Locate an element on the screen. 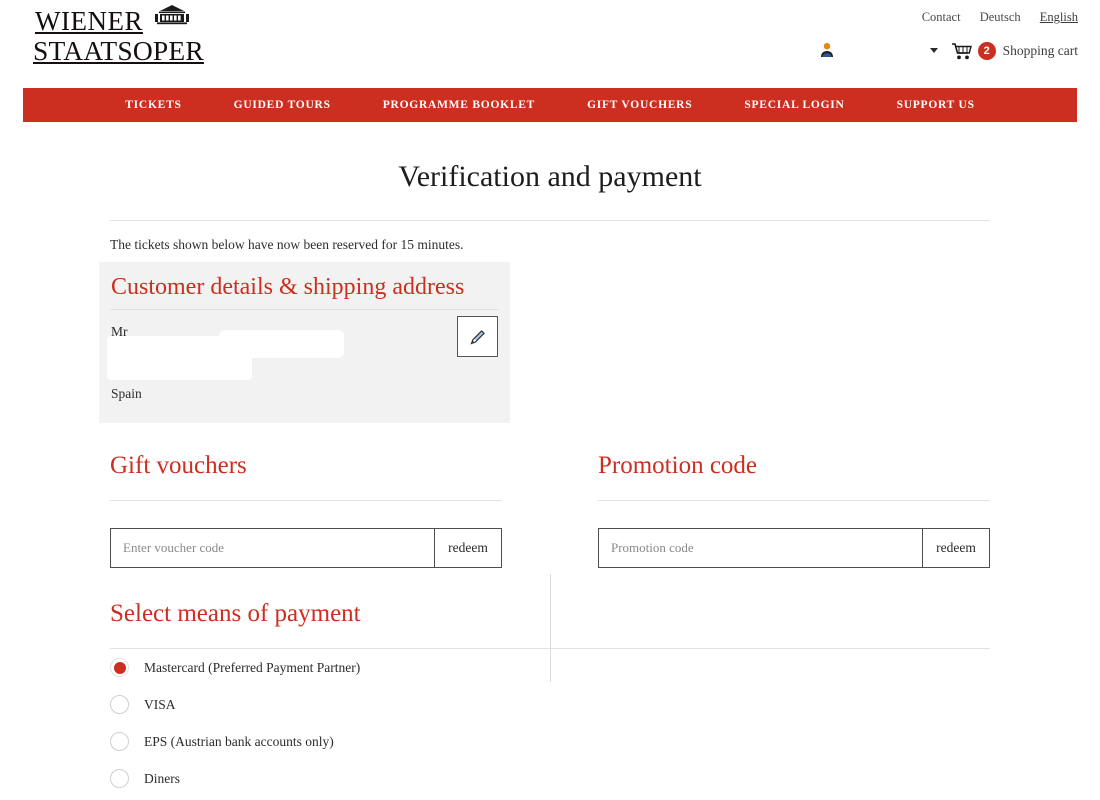 This screenshot has height=800, width=1100. link-deutsch: Deutsch is located at coordinates (1000, 17).